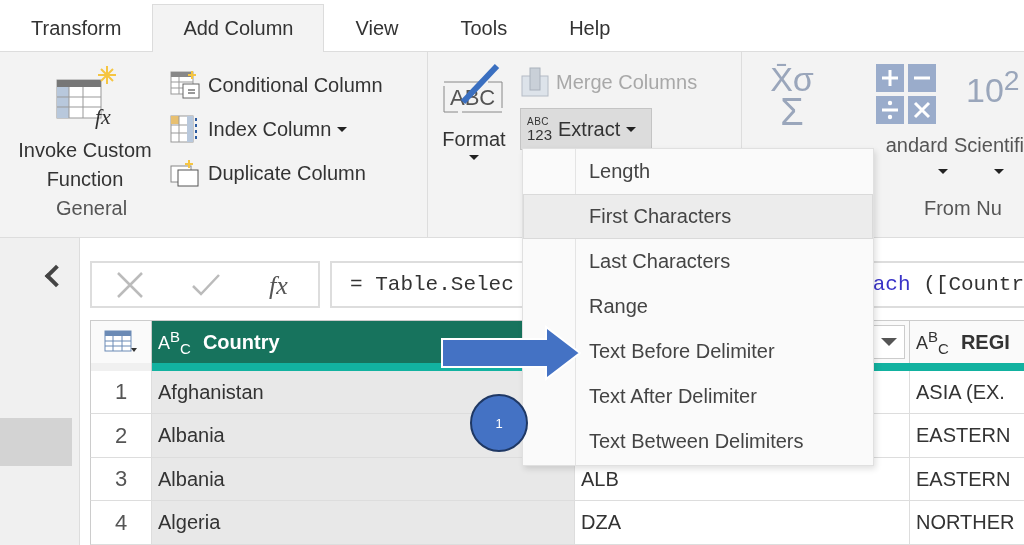  Describe the element at coordinates (539, 129) in the screenshot. I see `extract-icon: ABC 123` at that location.